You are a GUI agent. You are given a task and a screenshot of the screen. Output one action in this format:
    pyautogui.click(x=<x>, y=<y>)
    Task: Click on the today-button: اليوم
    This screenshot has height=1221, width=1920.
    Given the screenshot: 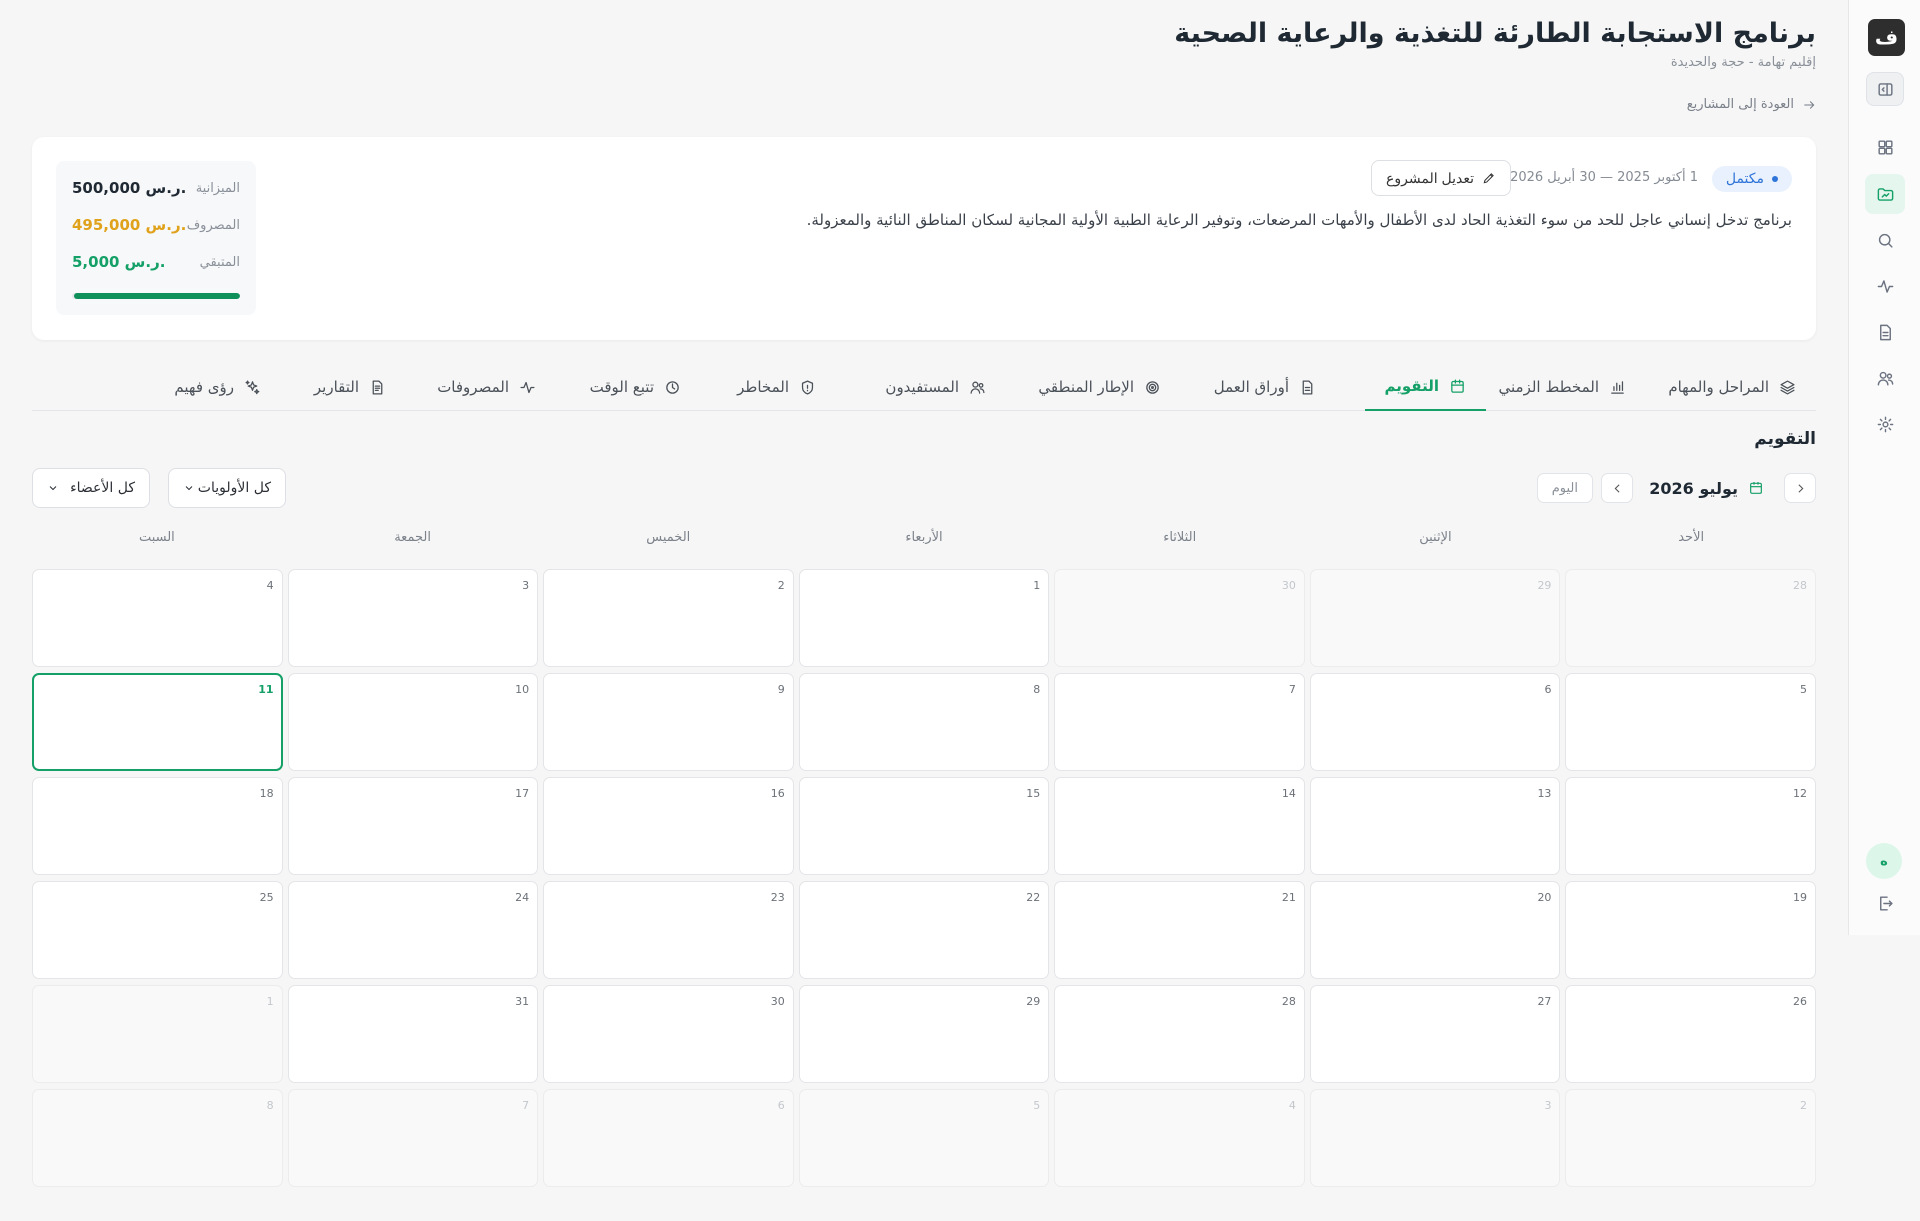 What is the action you would take?
    pyautogui.click(x=1564, y=488)
    